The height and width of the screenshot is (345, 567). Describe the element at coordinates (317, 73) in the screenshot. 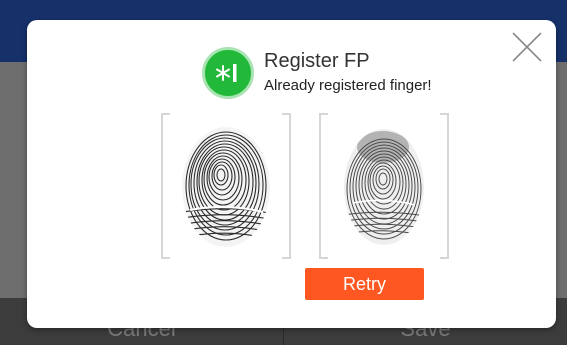

I see `dialog-header: Register FP Already registered finger!` at that location.